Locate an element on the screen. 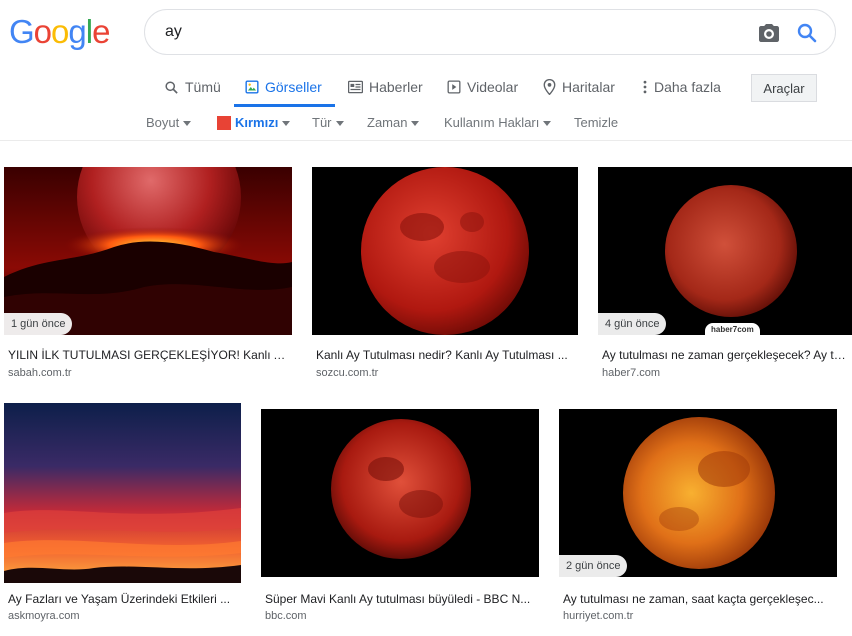  result-source: bbc.com is located at coordinates (286, 616).